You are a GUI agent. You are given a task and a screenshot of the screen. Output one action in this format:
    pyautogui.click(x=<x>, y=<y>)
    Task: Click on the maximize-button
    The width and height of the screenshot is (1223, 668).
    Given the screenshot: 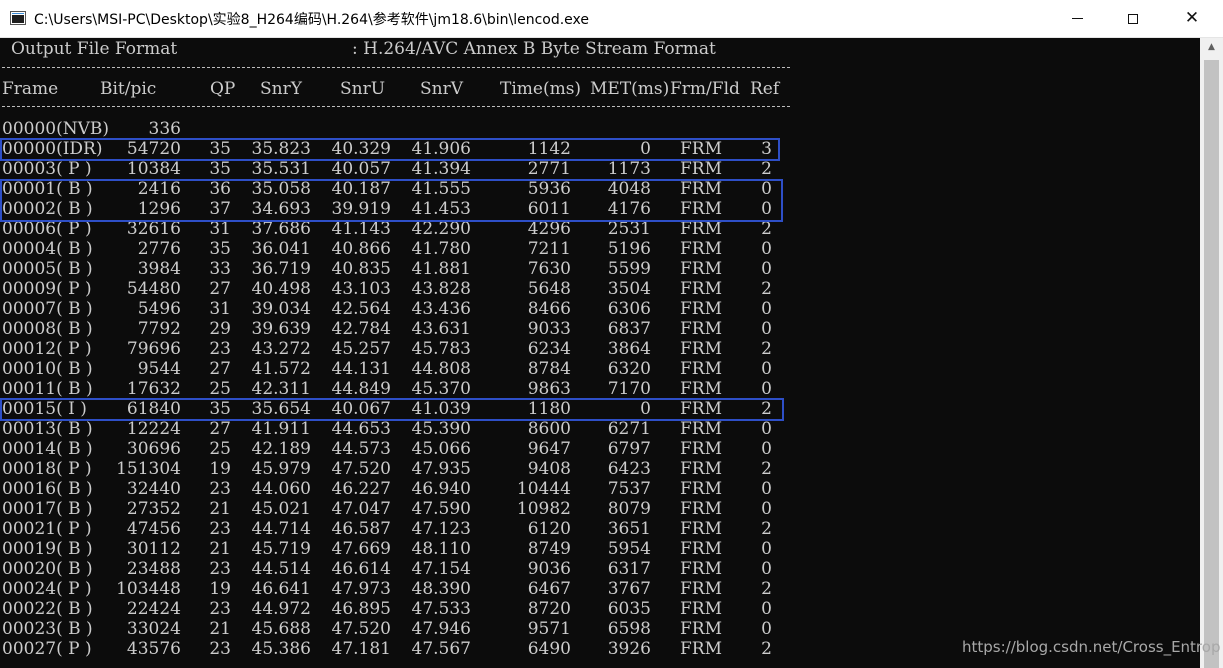 What is the action you would take?
    pyautogui.click(x=1133, y=18)
    